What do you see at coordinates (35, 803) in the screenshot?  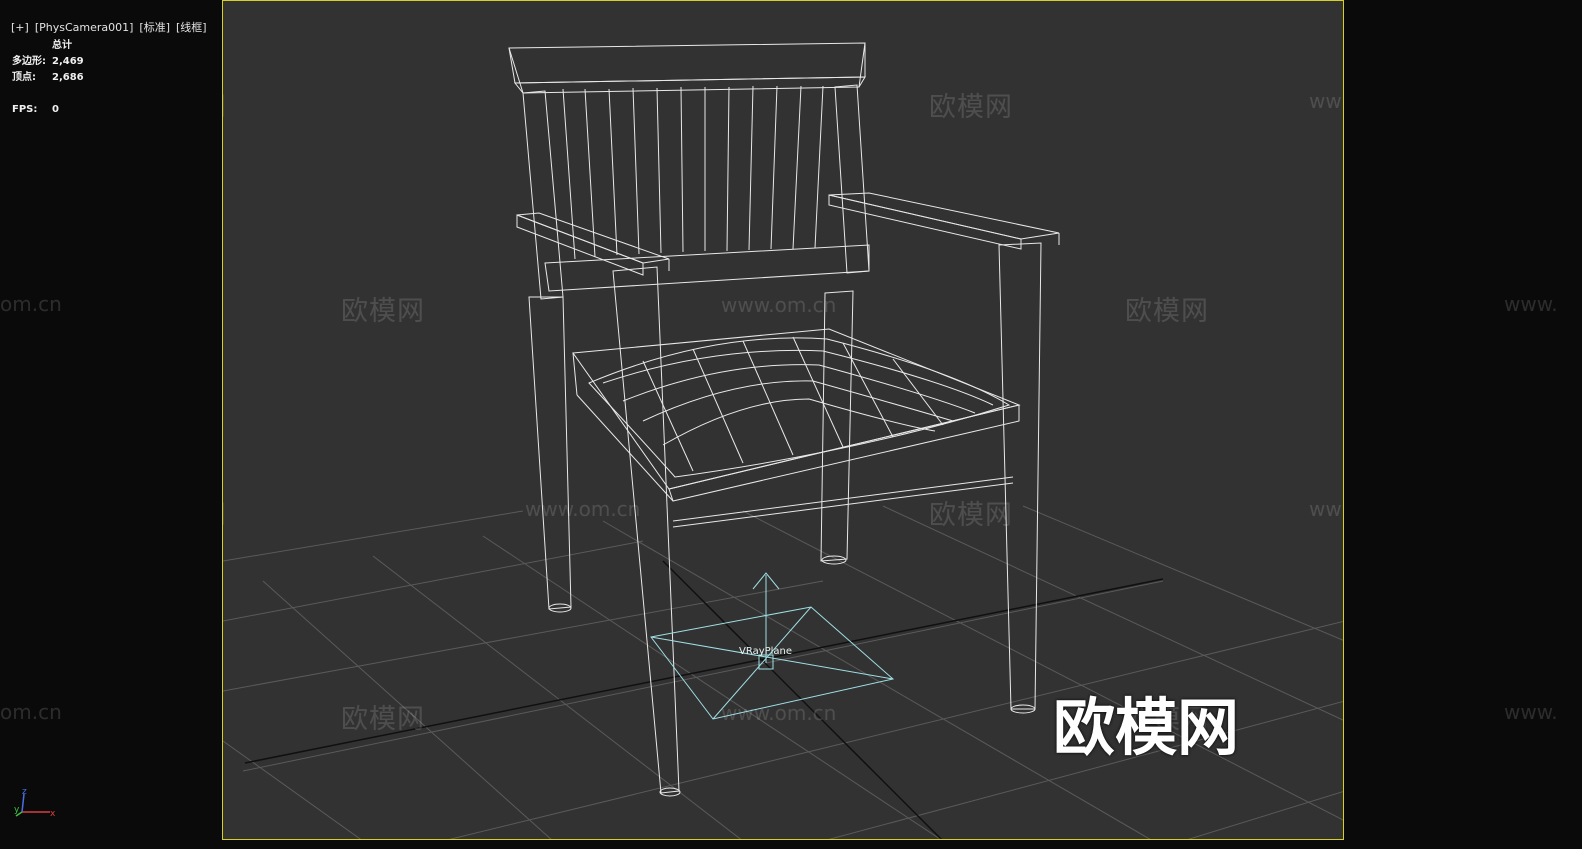 I see `axis-tripod-icon: x z y` at bounding box center [35, 803].